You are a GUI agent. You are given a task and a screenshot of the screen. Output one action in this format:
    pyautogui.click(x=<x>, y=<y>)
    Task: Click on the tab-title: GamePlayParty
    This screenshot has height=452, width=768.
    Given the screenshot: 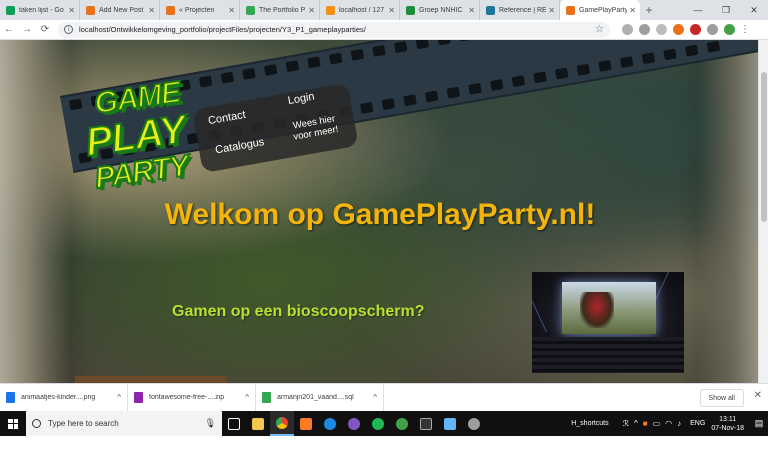 What is the action you would take?
    pyautogui.click(x=603, y=10)
    